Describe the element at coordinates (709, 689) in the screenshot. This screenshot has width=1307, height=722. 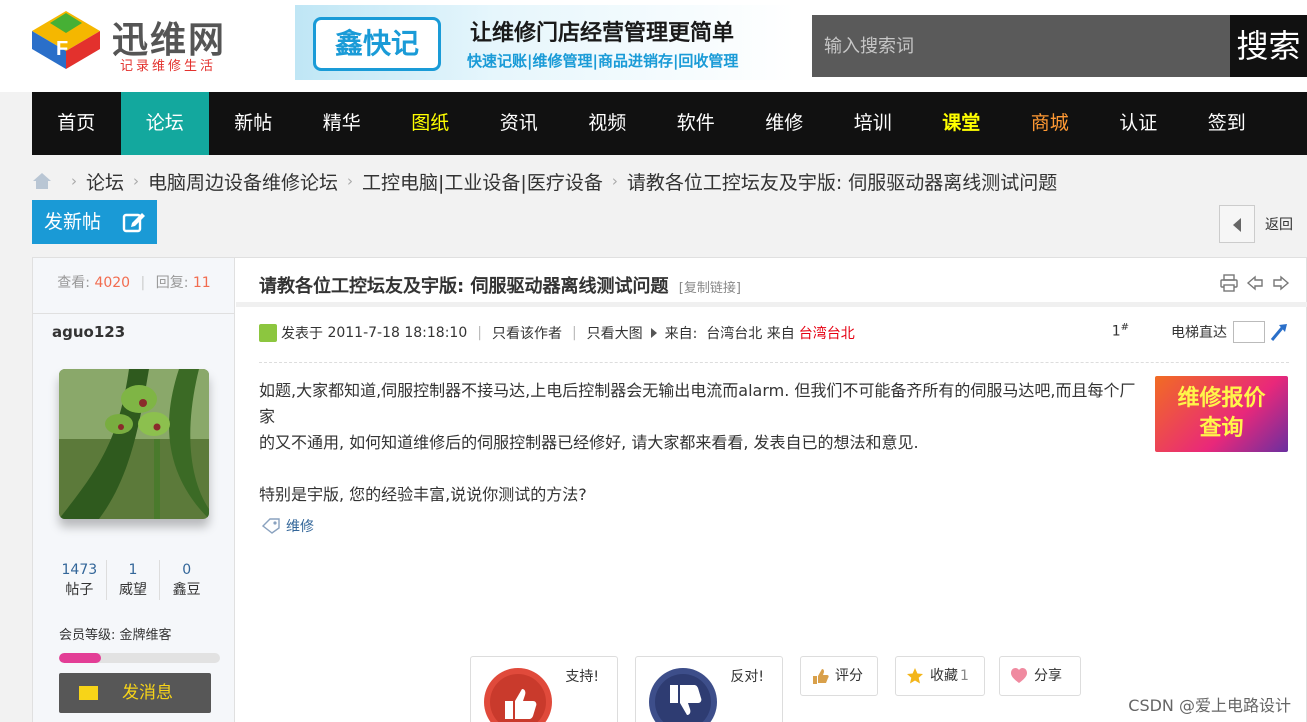
I see `oppose-button: 反对!` at that location.